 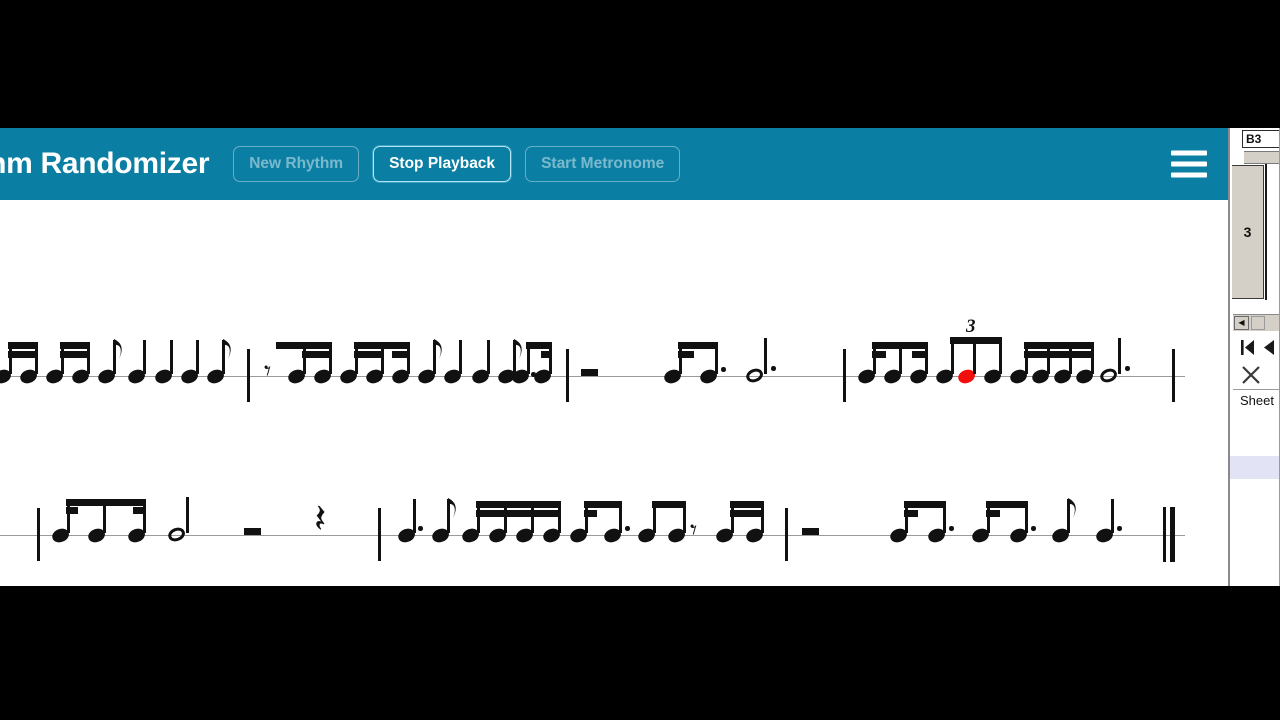 What do you see at coordinates (1241, 323) in the screenshot?
I see `scroll-left-icon: ◀` at bounding box center [1241, 323].